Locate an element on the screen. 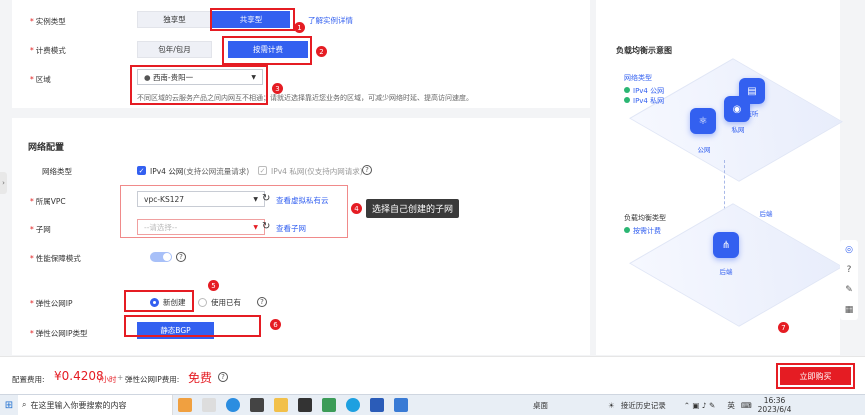 The image size is (865, 415). taskbar-app-icon is located at coordinates (185, 405).